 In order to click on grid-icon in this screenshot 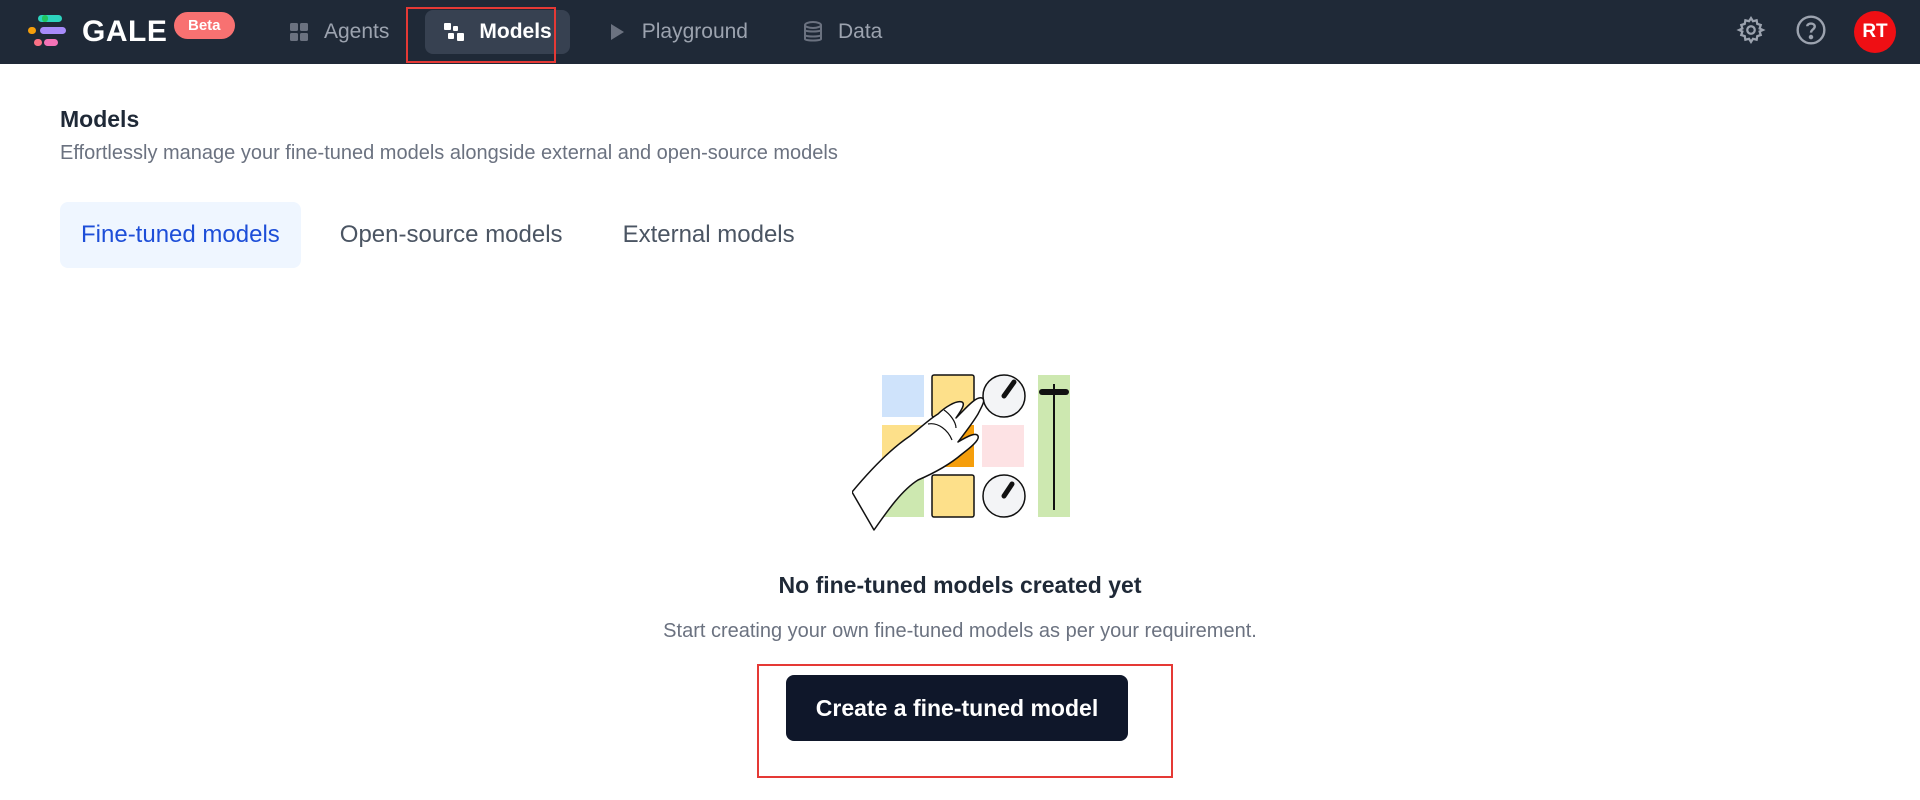, I will do `click(299, 32)`.